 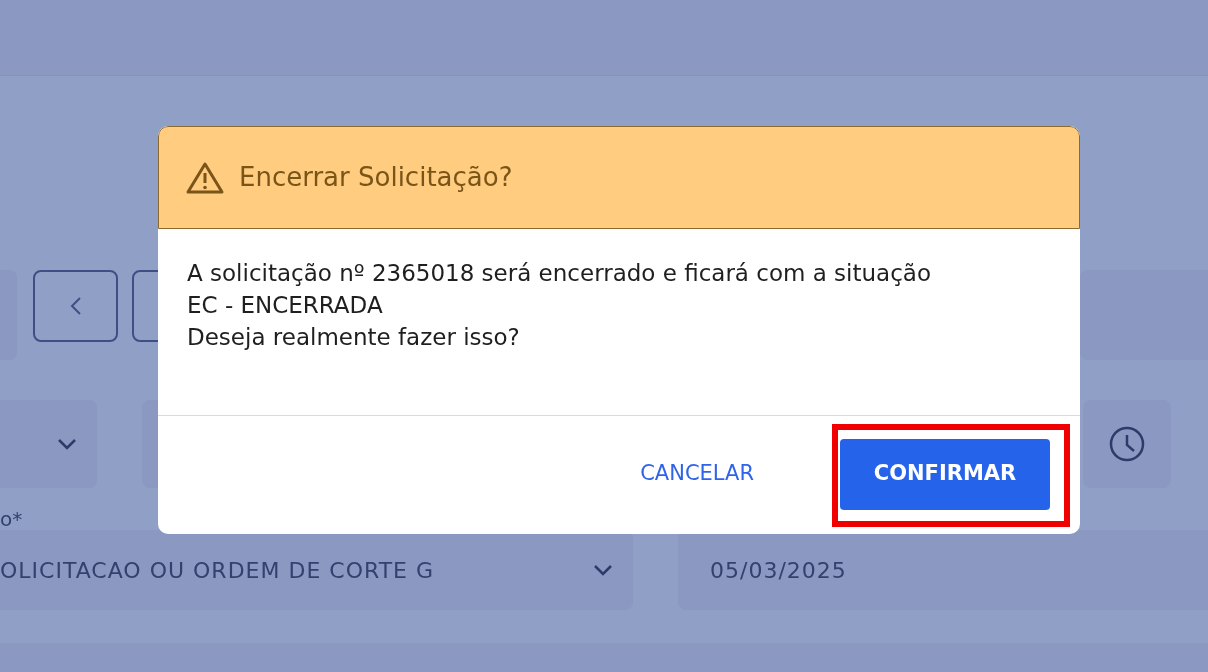 What do you see at coordinates (943, 570) in the screenshot?
I see `date-field: 05/03/2025` at bounding box center [943, 570].